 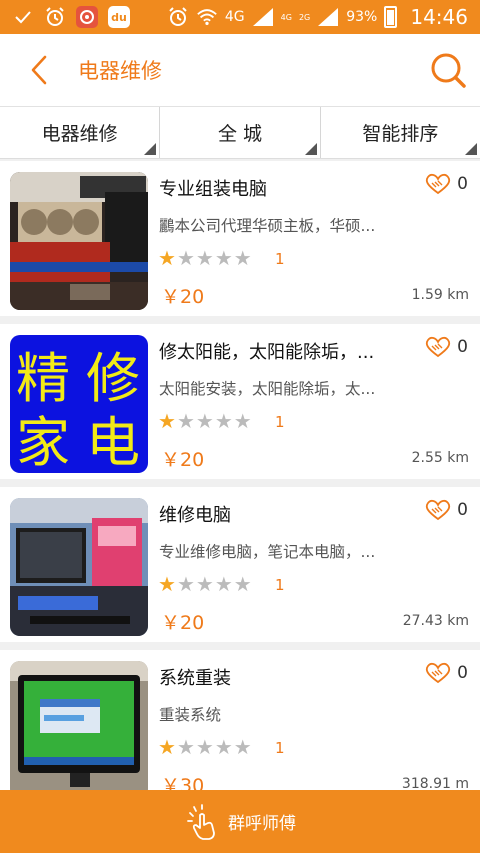 I want to click on filter-bar: 电器维修 全 城 智能排序, so click(x=240, y=133).